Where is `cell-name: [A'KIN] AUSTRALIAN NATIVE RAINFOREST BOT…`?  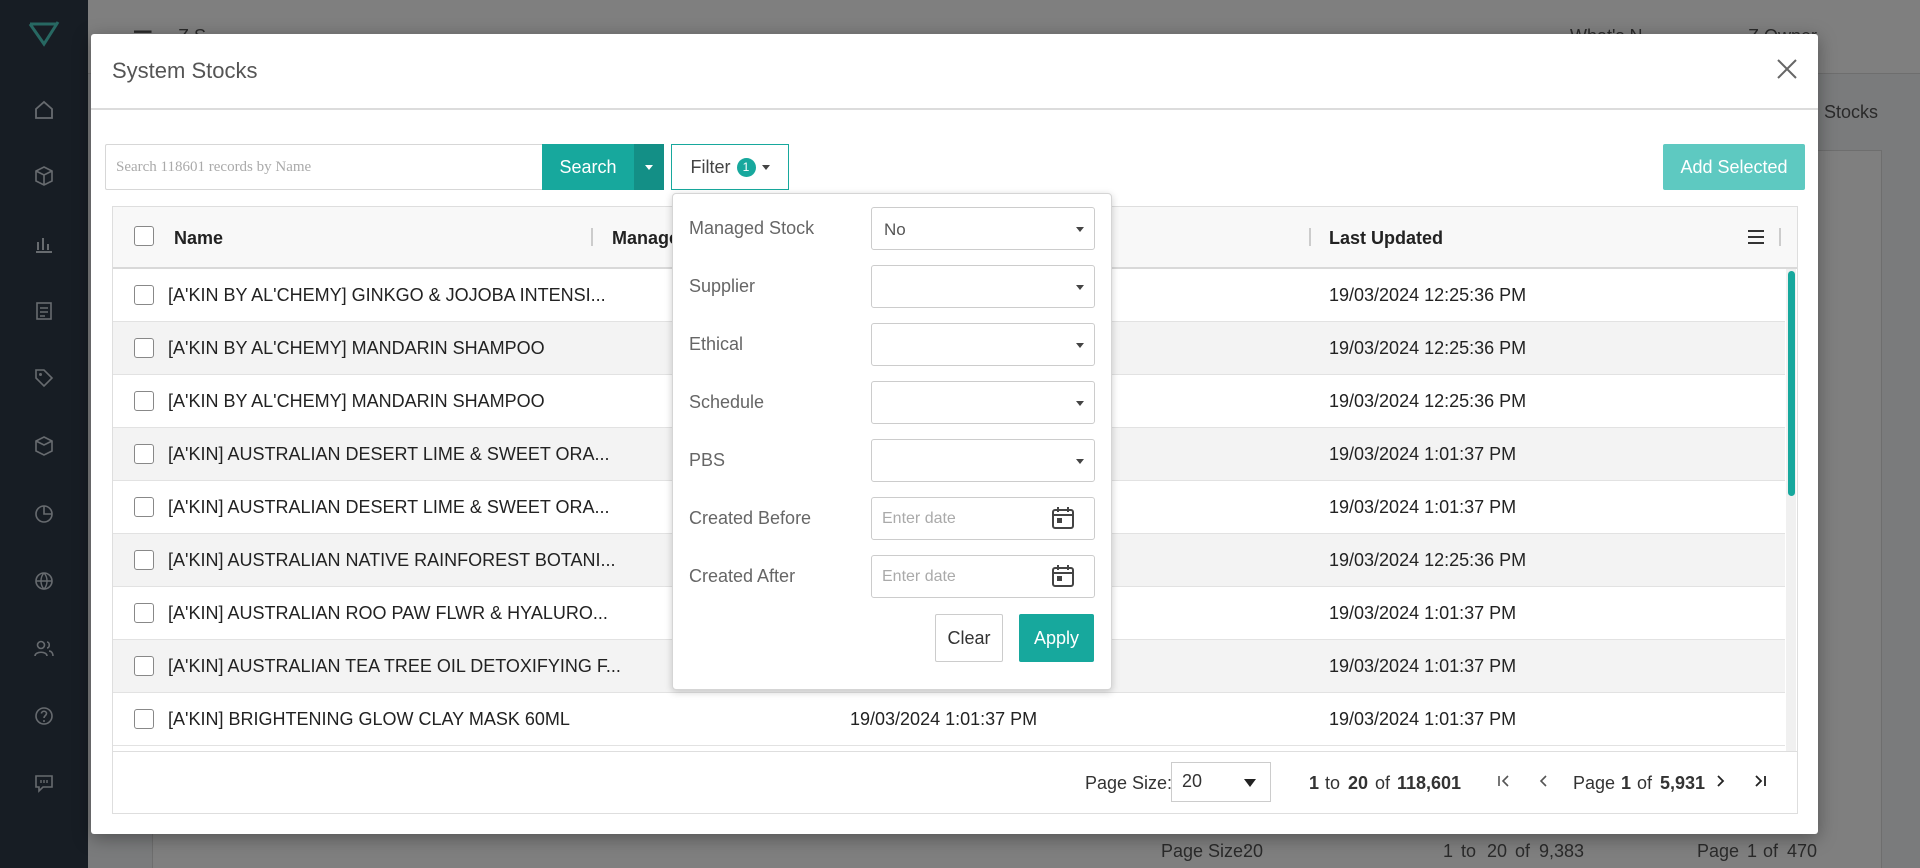
cell-name: [A'KIN] AUSTRALIAN NATIVE RAINFOREST BOT… is located at coordinates (392, 560).